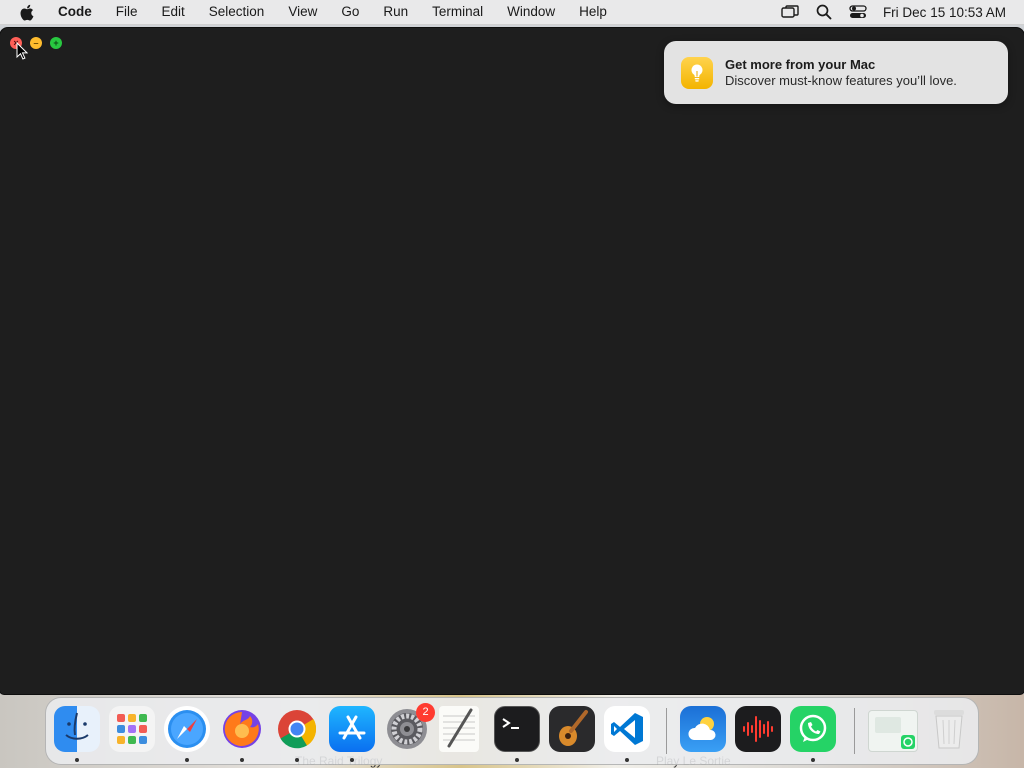  What do you see at coordinates (26, 12) in the screenshot?
I see `apple-menu-icon` at bounding box center [26, 12].